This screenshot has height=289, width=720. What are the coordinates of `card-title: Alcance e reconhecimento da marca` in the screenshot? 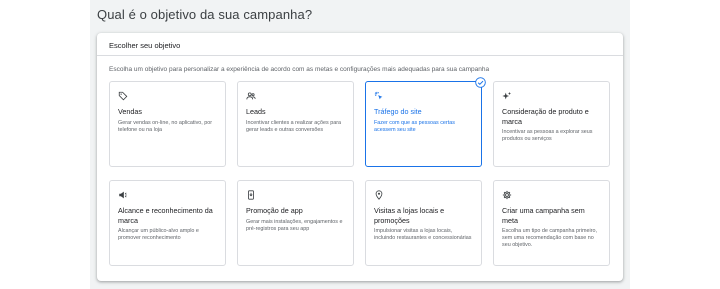 It's located at (165, 215).